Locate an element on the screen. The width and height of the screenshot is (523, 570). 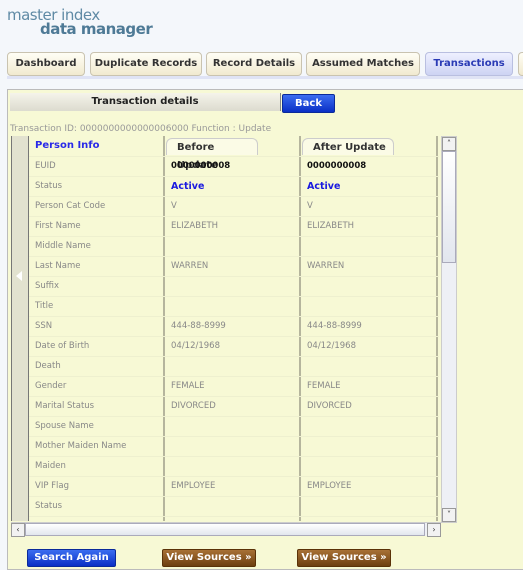
after-update-header: After Update is located at coordinates (348, 146).